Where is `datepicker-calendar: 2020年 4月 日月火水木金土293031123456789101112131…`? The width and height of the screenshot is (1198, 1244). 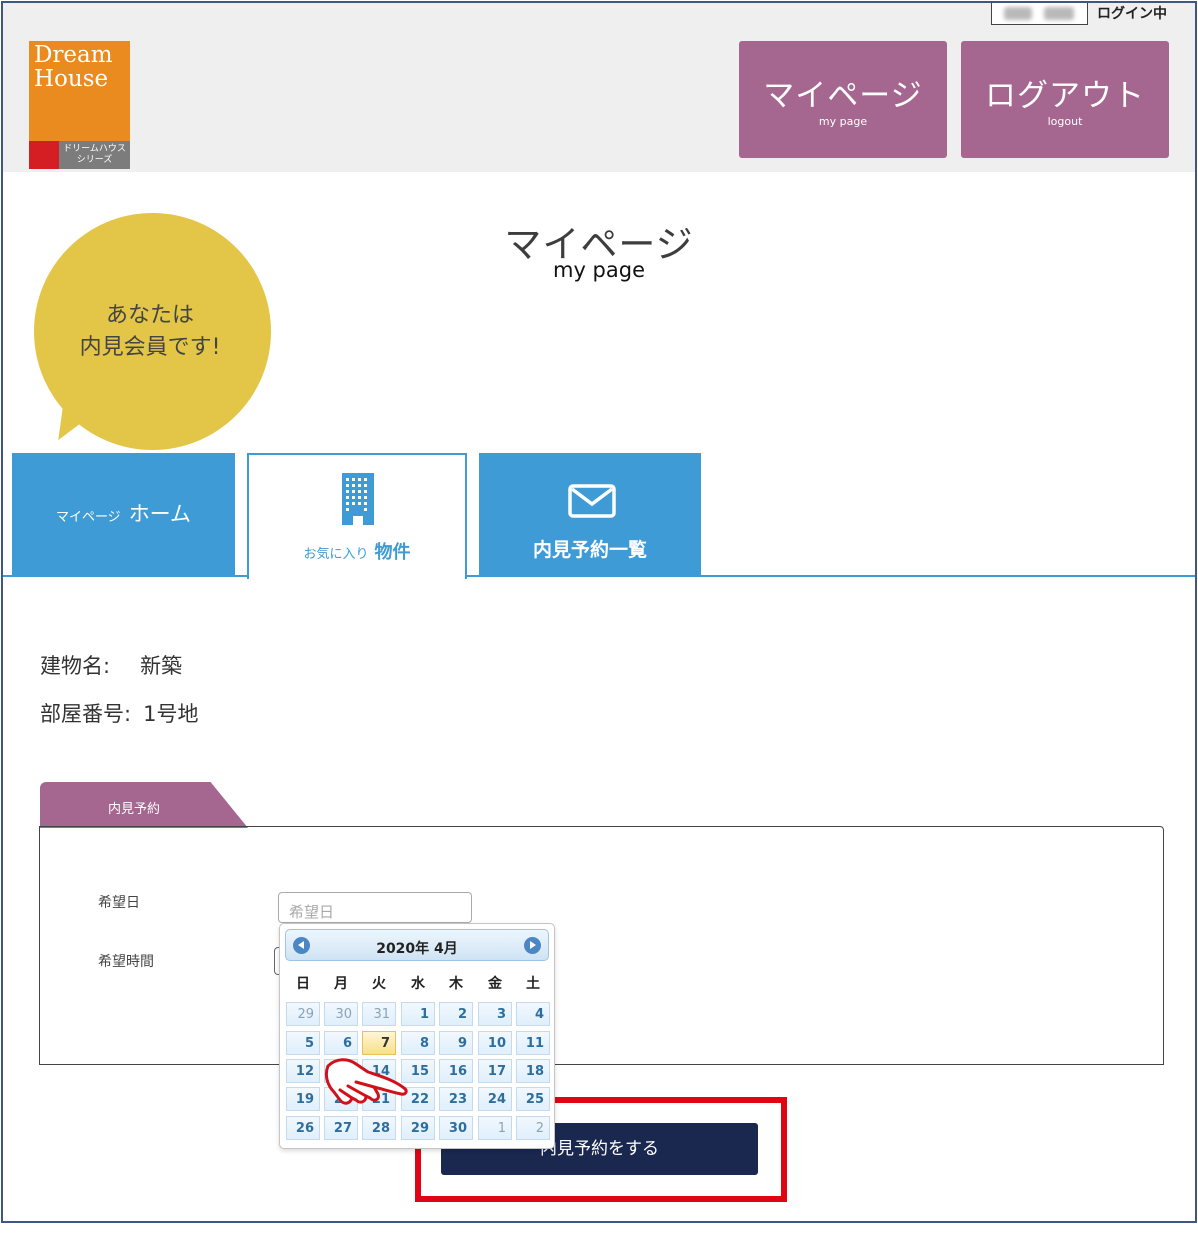
datepicker-calendar: 2020年 4月 日月火水木金土293031123456789101112131… is located at coordinates (417, 1036).